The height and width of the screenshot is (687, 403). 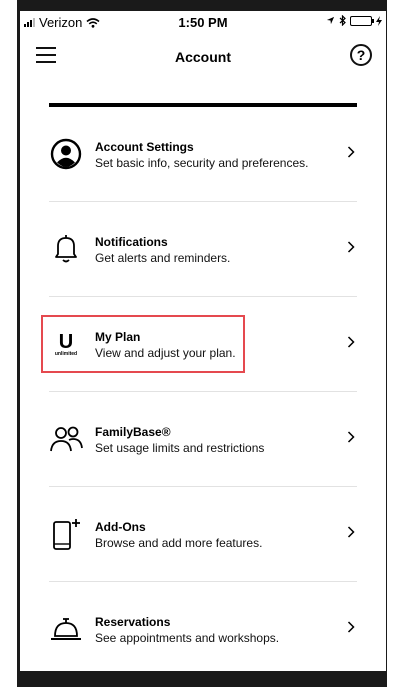 What do you see at coordinates (362, 20) in the screenshot?
I see `battery-icon` at bounding box center [362, 20].